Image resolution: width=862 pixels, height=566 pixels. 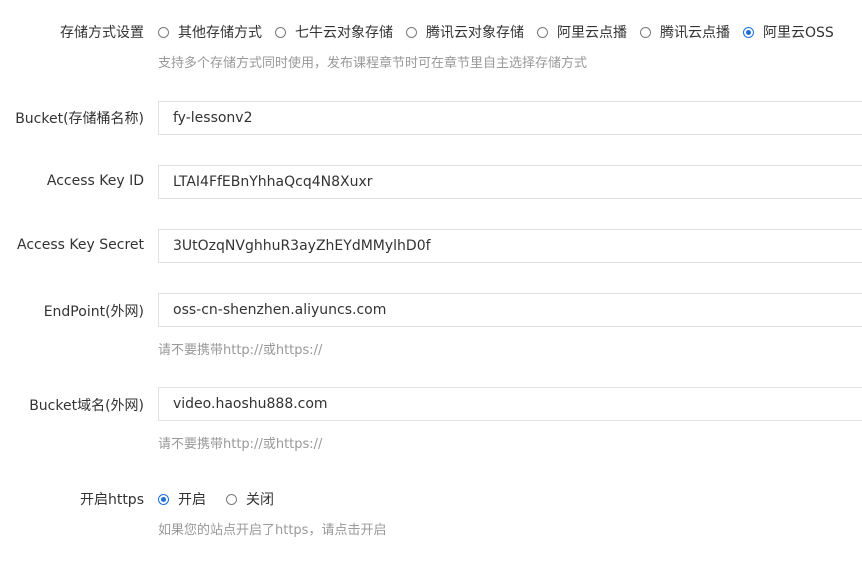 What do you see at coordinates (510, 310) in the screenshot?
I see `endpoint-input` at bounding box center [510, 310].